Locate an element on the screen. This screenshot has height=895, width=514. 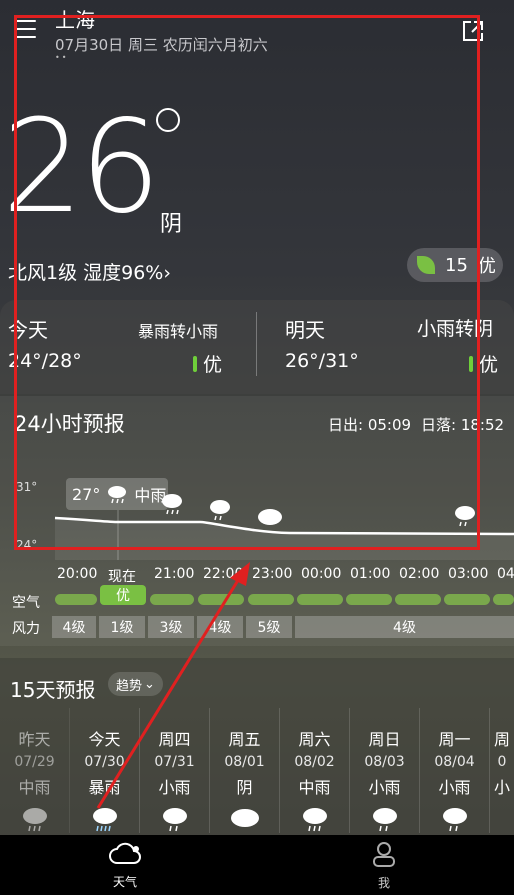
tomorrow-condition: 小雨转阴 is located at coordinates (455, 329).